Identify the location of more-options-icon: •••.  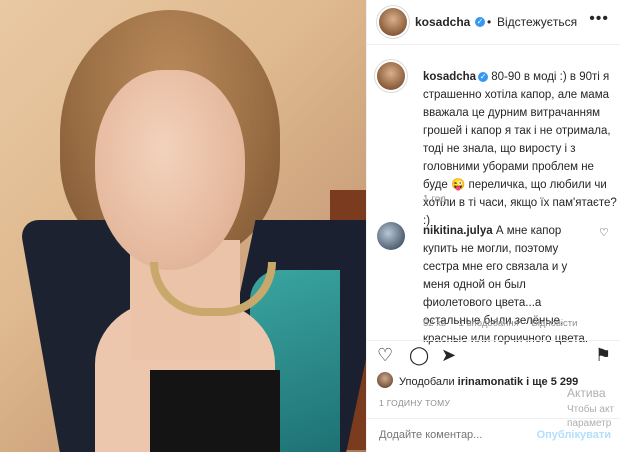
(599, 19).